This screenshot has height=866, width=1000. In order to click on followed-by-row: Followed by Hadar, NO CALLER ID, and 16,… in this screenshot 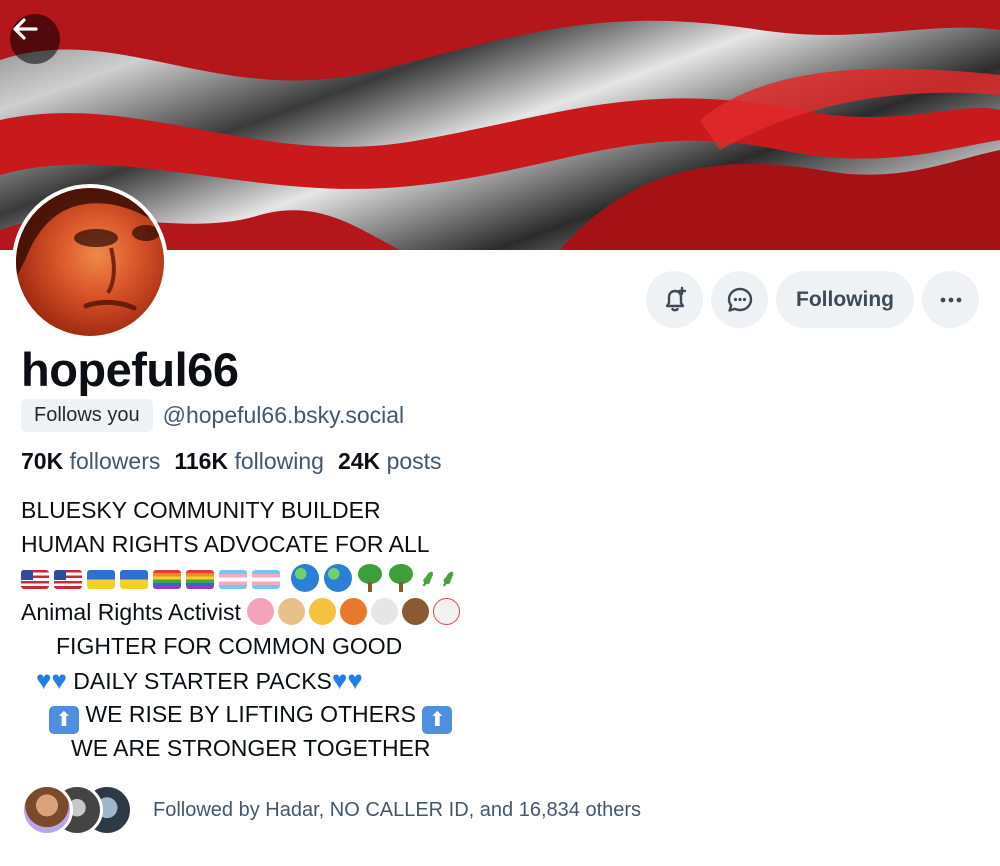, I will do `click(331, 810)`.